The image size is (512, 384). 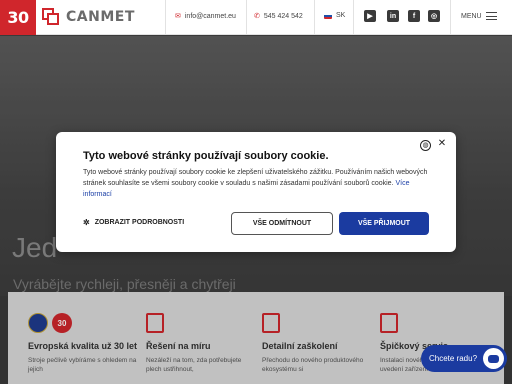 I want to click on linkedin-icon: in, so click(x=393, y=16).